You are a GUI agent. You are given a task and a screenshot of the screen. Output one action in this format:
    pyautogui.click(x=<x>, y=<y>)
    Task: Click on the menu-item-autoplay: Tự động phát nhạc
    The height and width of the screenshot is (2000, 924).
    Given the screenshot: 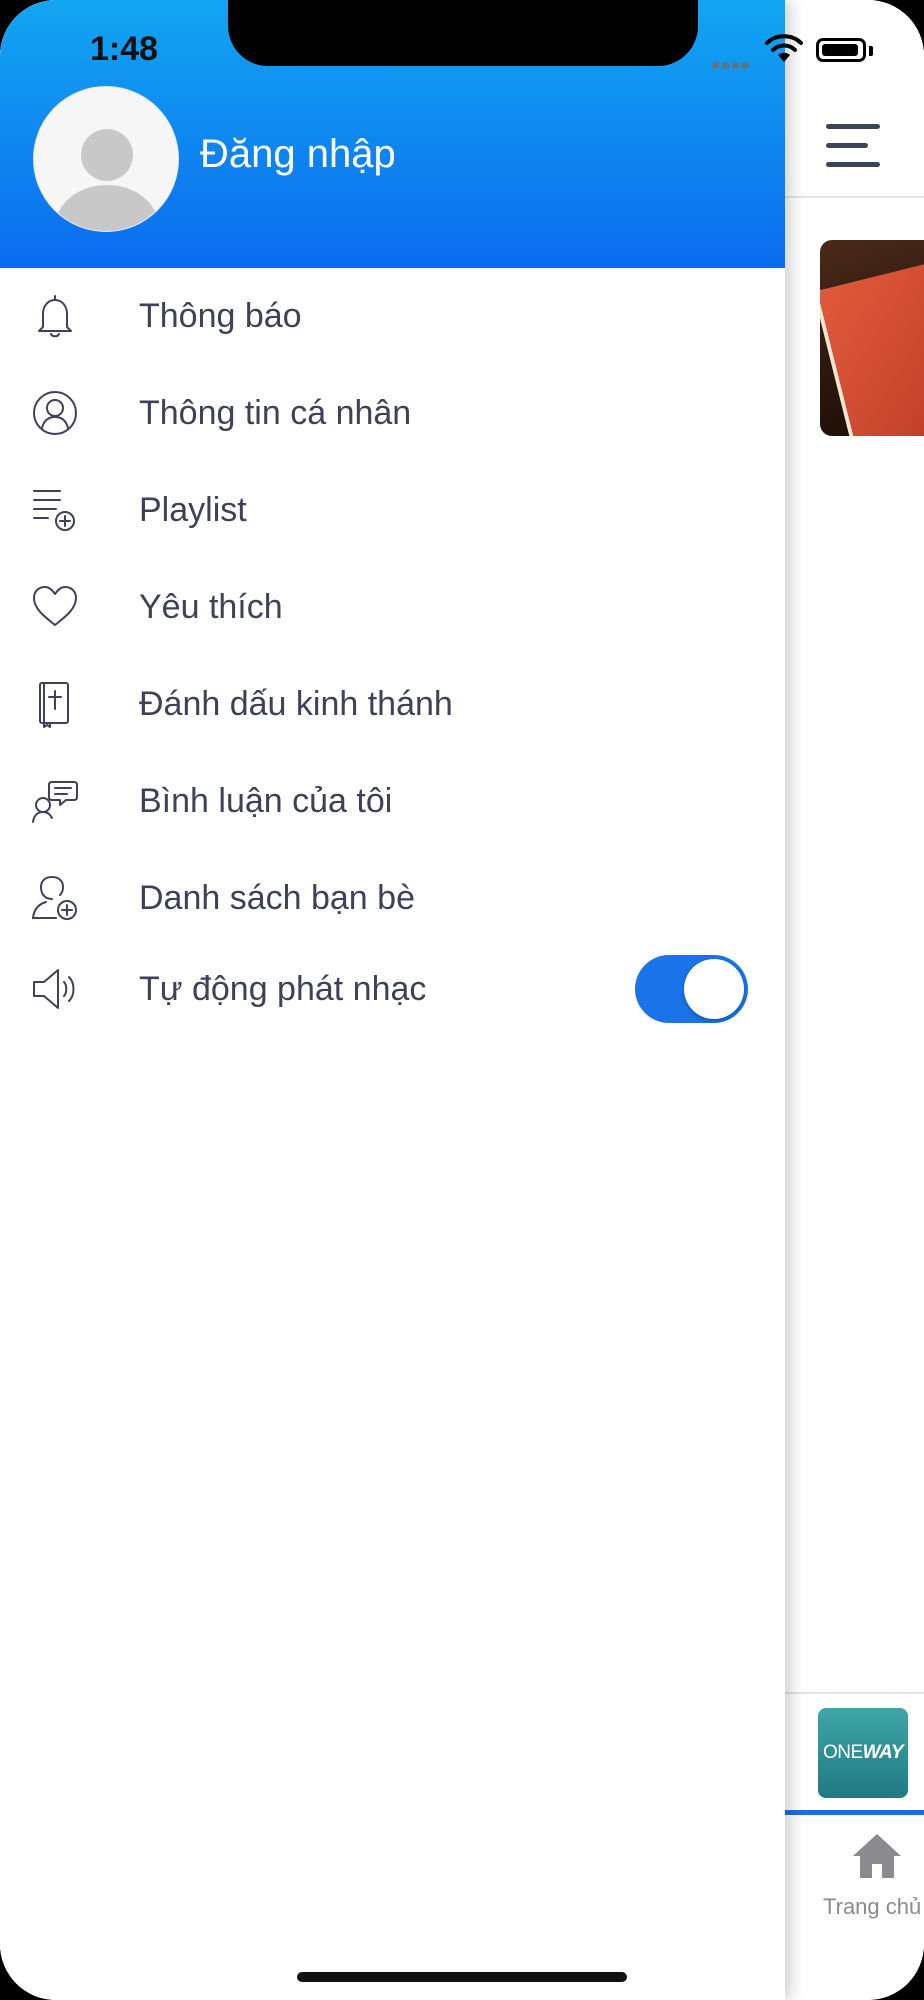 What is the action you would take?
    pyautogui.click(x=392, y=989)
    